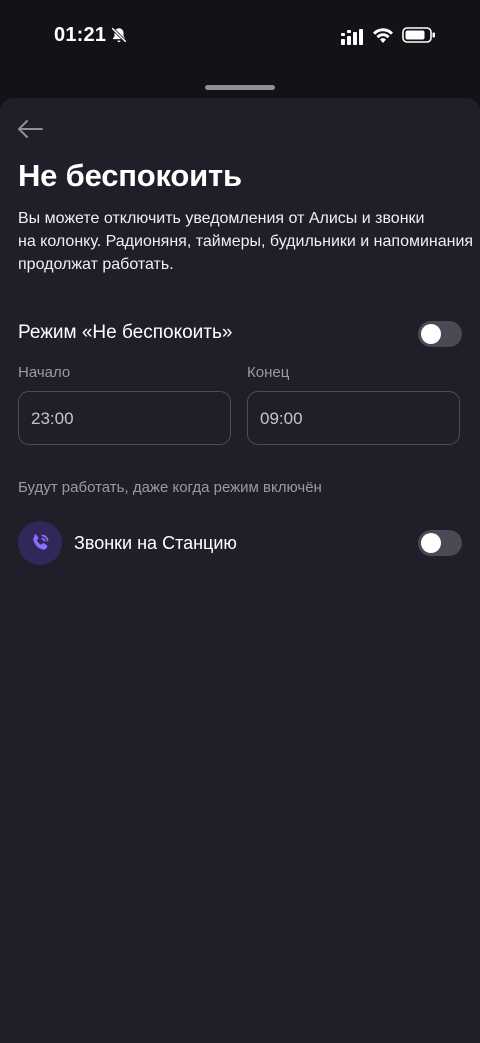 The image size is (480, 1043). I want to click on list-item-station-calls: Звонки на Станцию, so click(240, 544).